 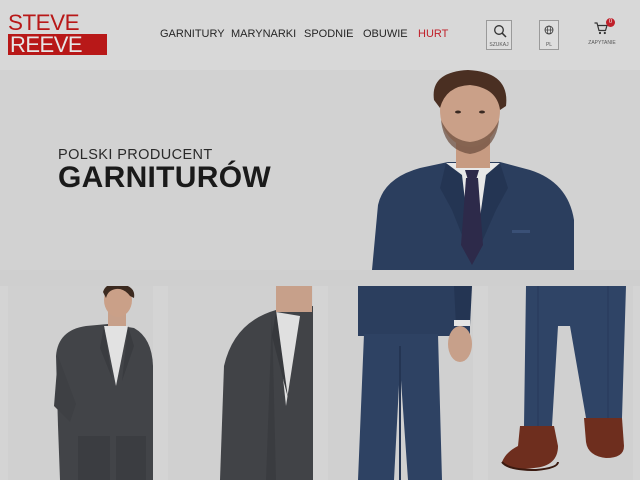 I want to click on hero-model-image, so click(x=473, y=170).